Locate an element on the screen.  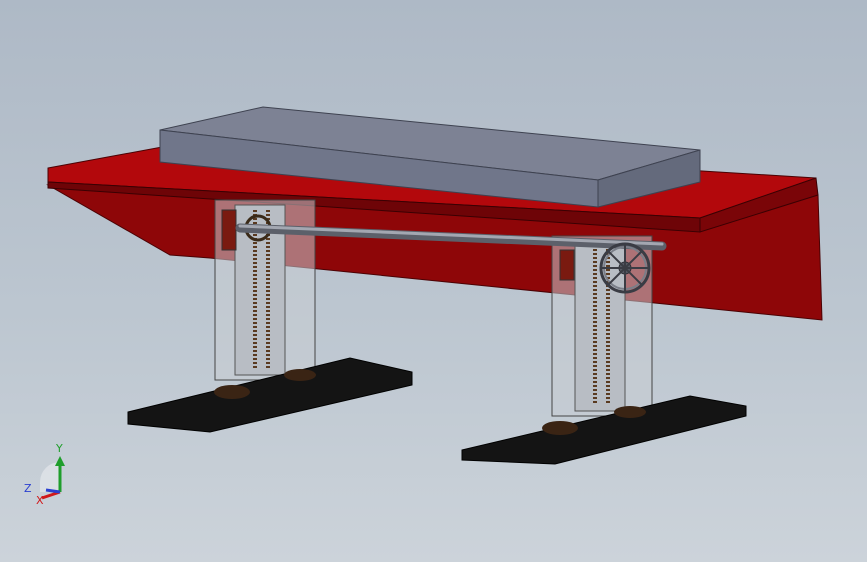
x-axis-label: X is located at coordinates (40, 500).